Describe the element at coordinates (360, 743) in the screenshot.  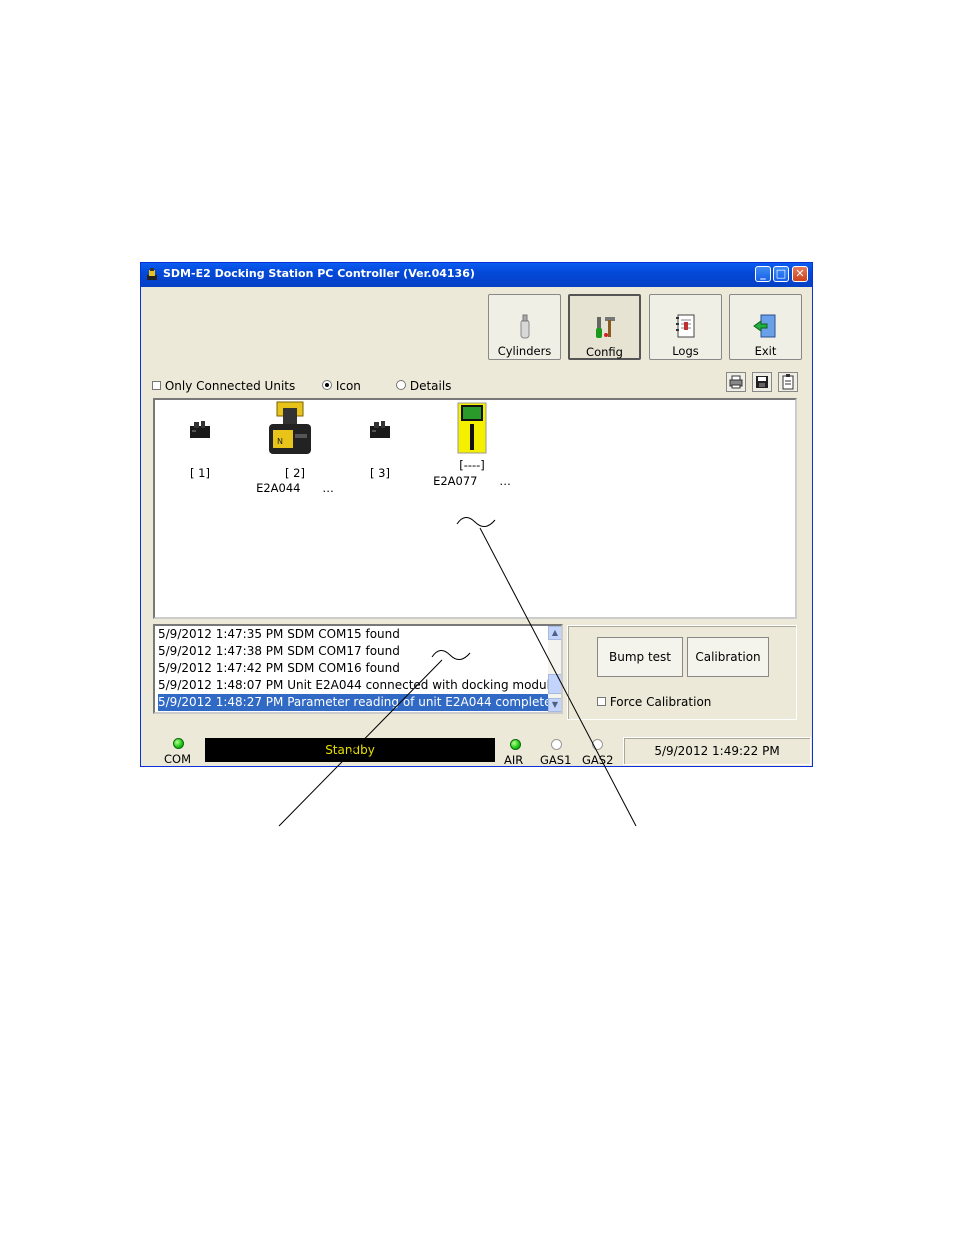
I see `callout-line-left` at that location.